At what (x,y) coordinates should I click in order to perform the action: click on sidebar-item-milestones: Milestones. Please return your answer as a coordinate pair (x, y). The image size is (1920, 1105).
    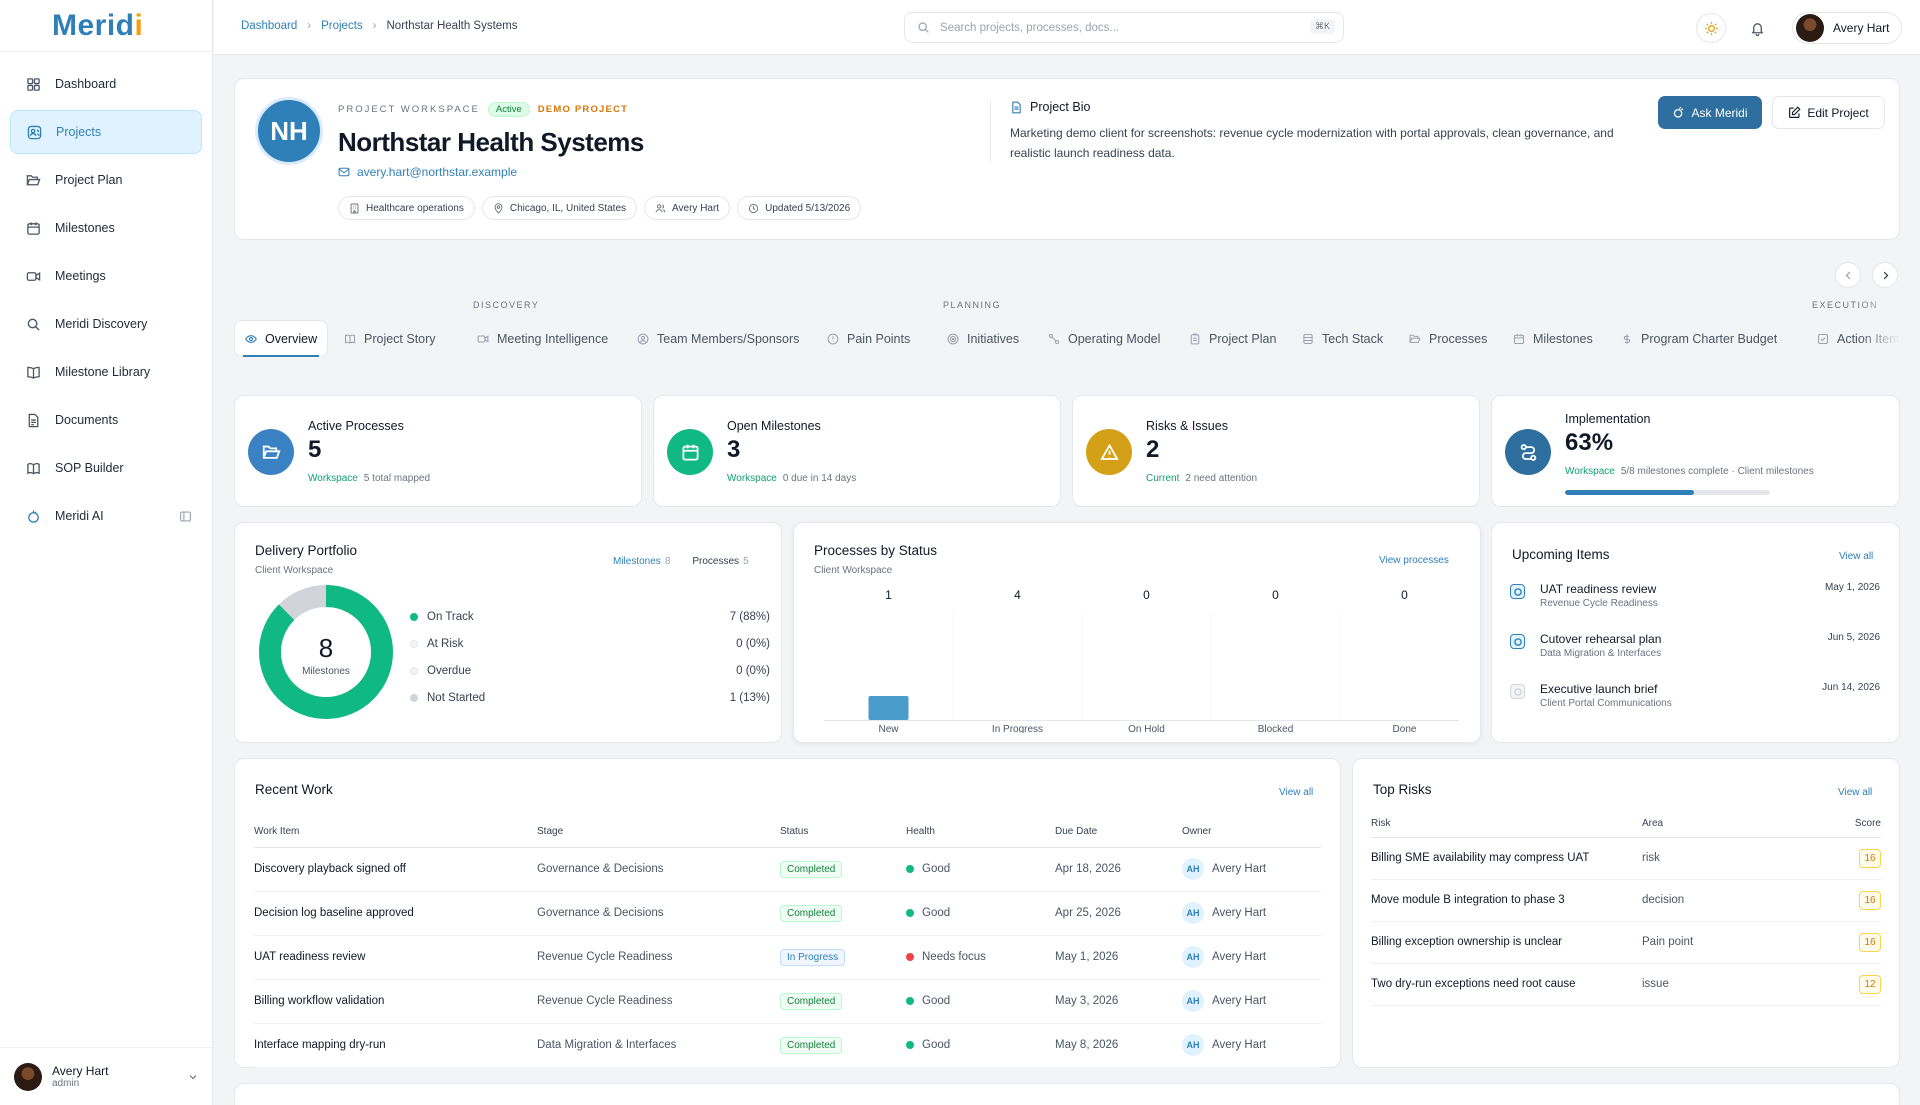
    Looking at the image, I should click on (106, 228).